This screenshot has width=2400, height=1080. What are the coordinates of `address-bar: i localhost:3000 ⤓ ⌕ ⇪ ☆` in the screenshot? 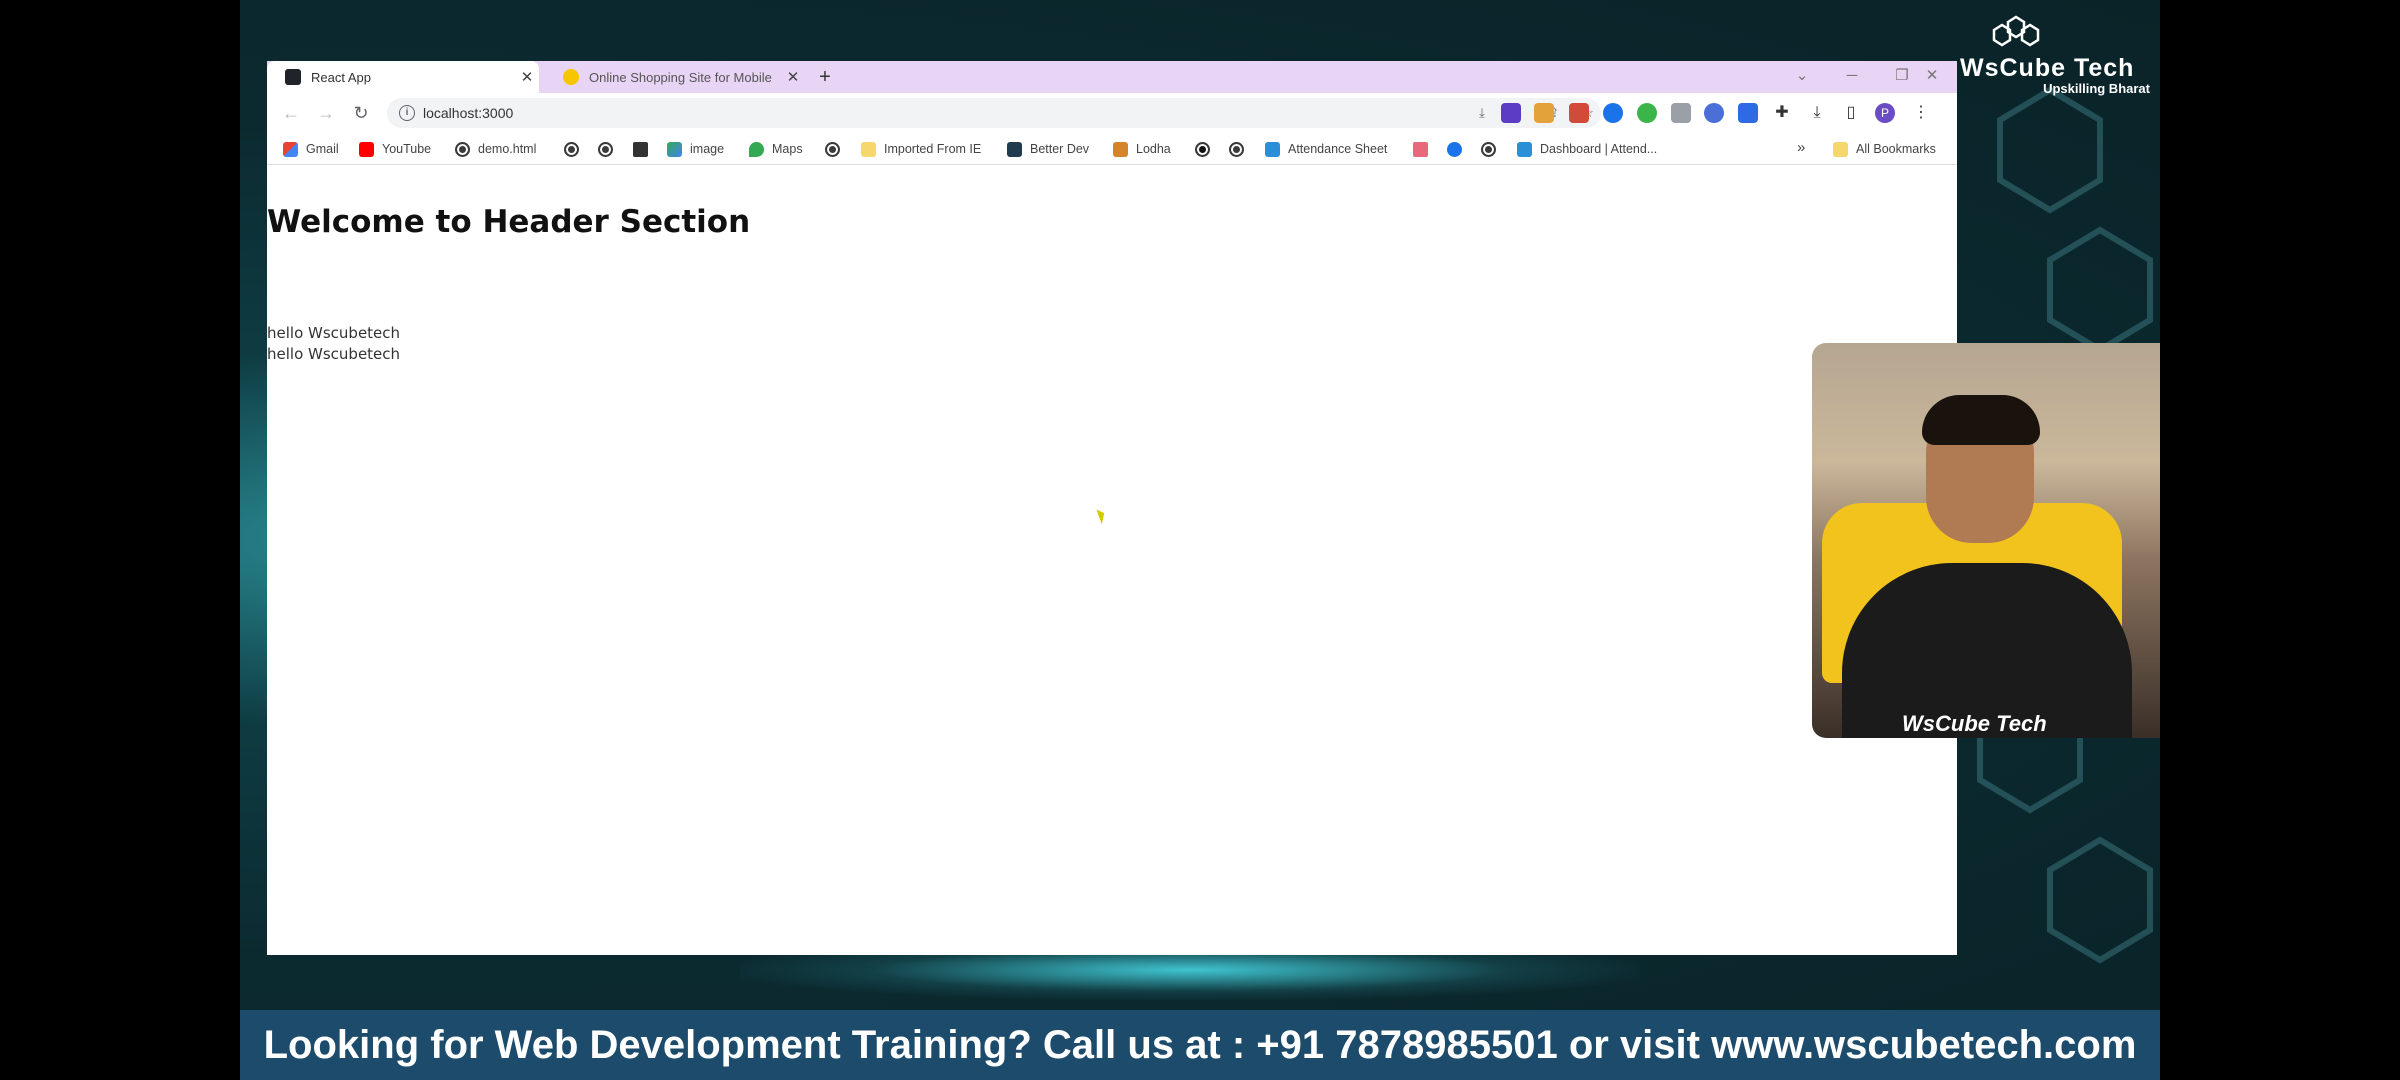 It's located at (994, 113).